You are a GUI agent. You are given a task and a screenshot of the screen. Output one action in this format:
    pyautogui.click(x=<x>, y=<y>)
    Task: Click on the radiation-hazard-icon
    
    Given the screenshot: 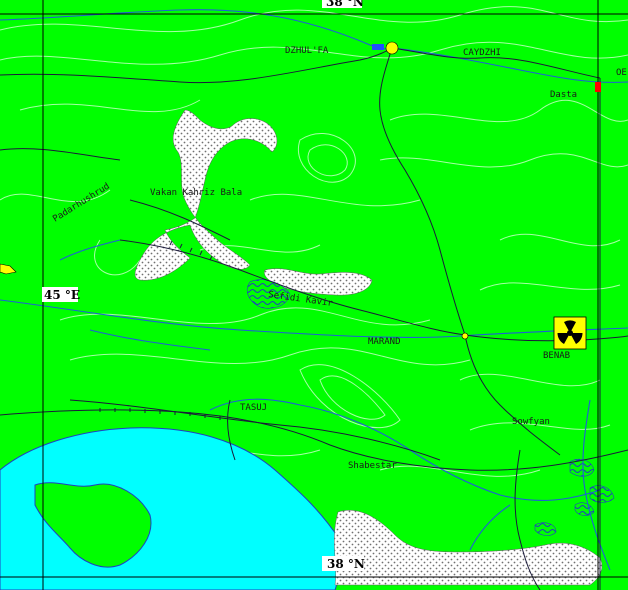 What is the action you would take?
    pyautogui.click(x=570, y=333)
    